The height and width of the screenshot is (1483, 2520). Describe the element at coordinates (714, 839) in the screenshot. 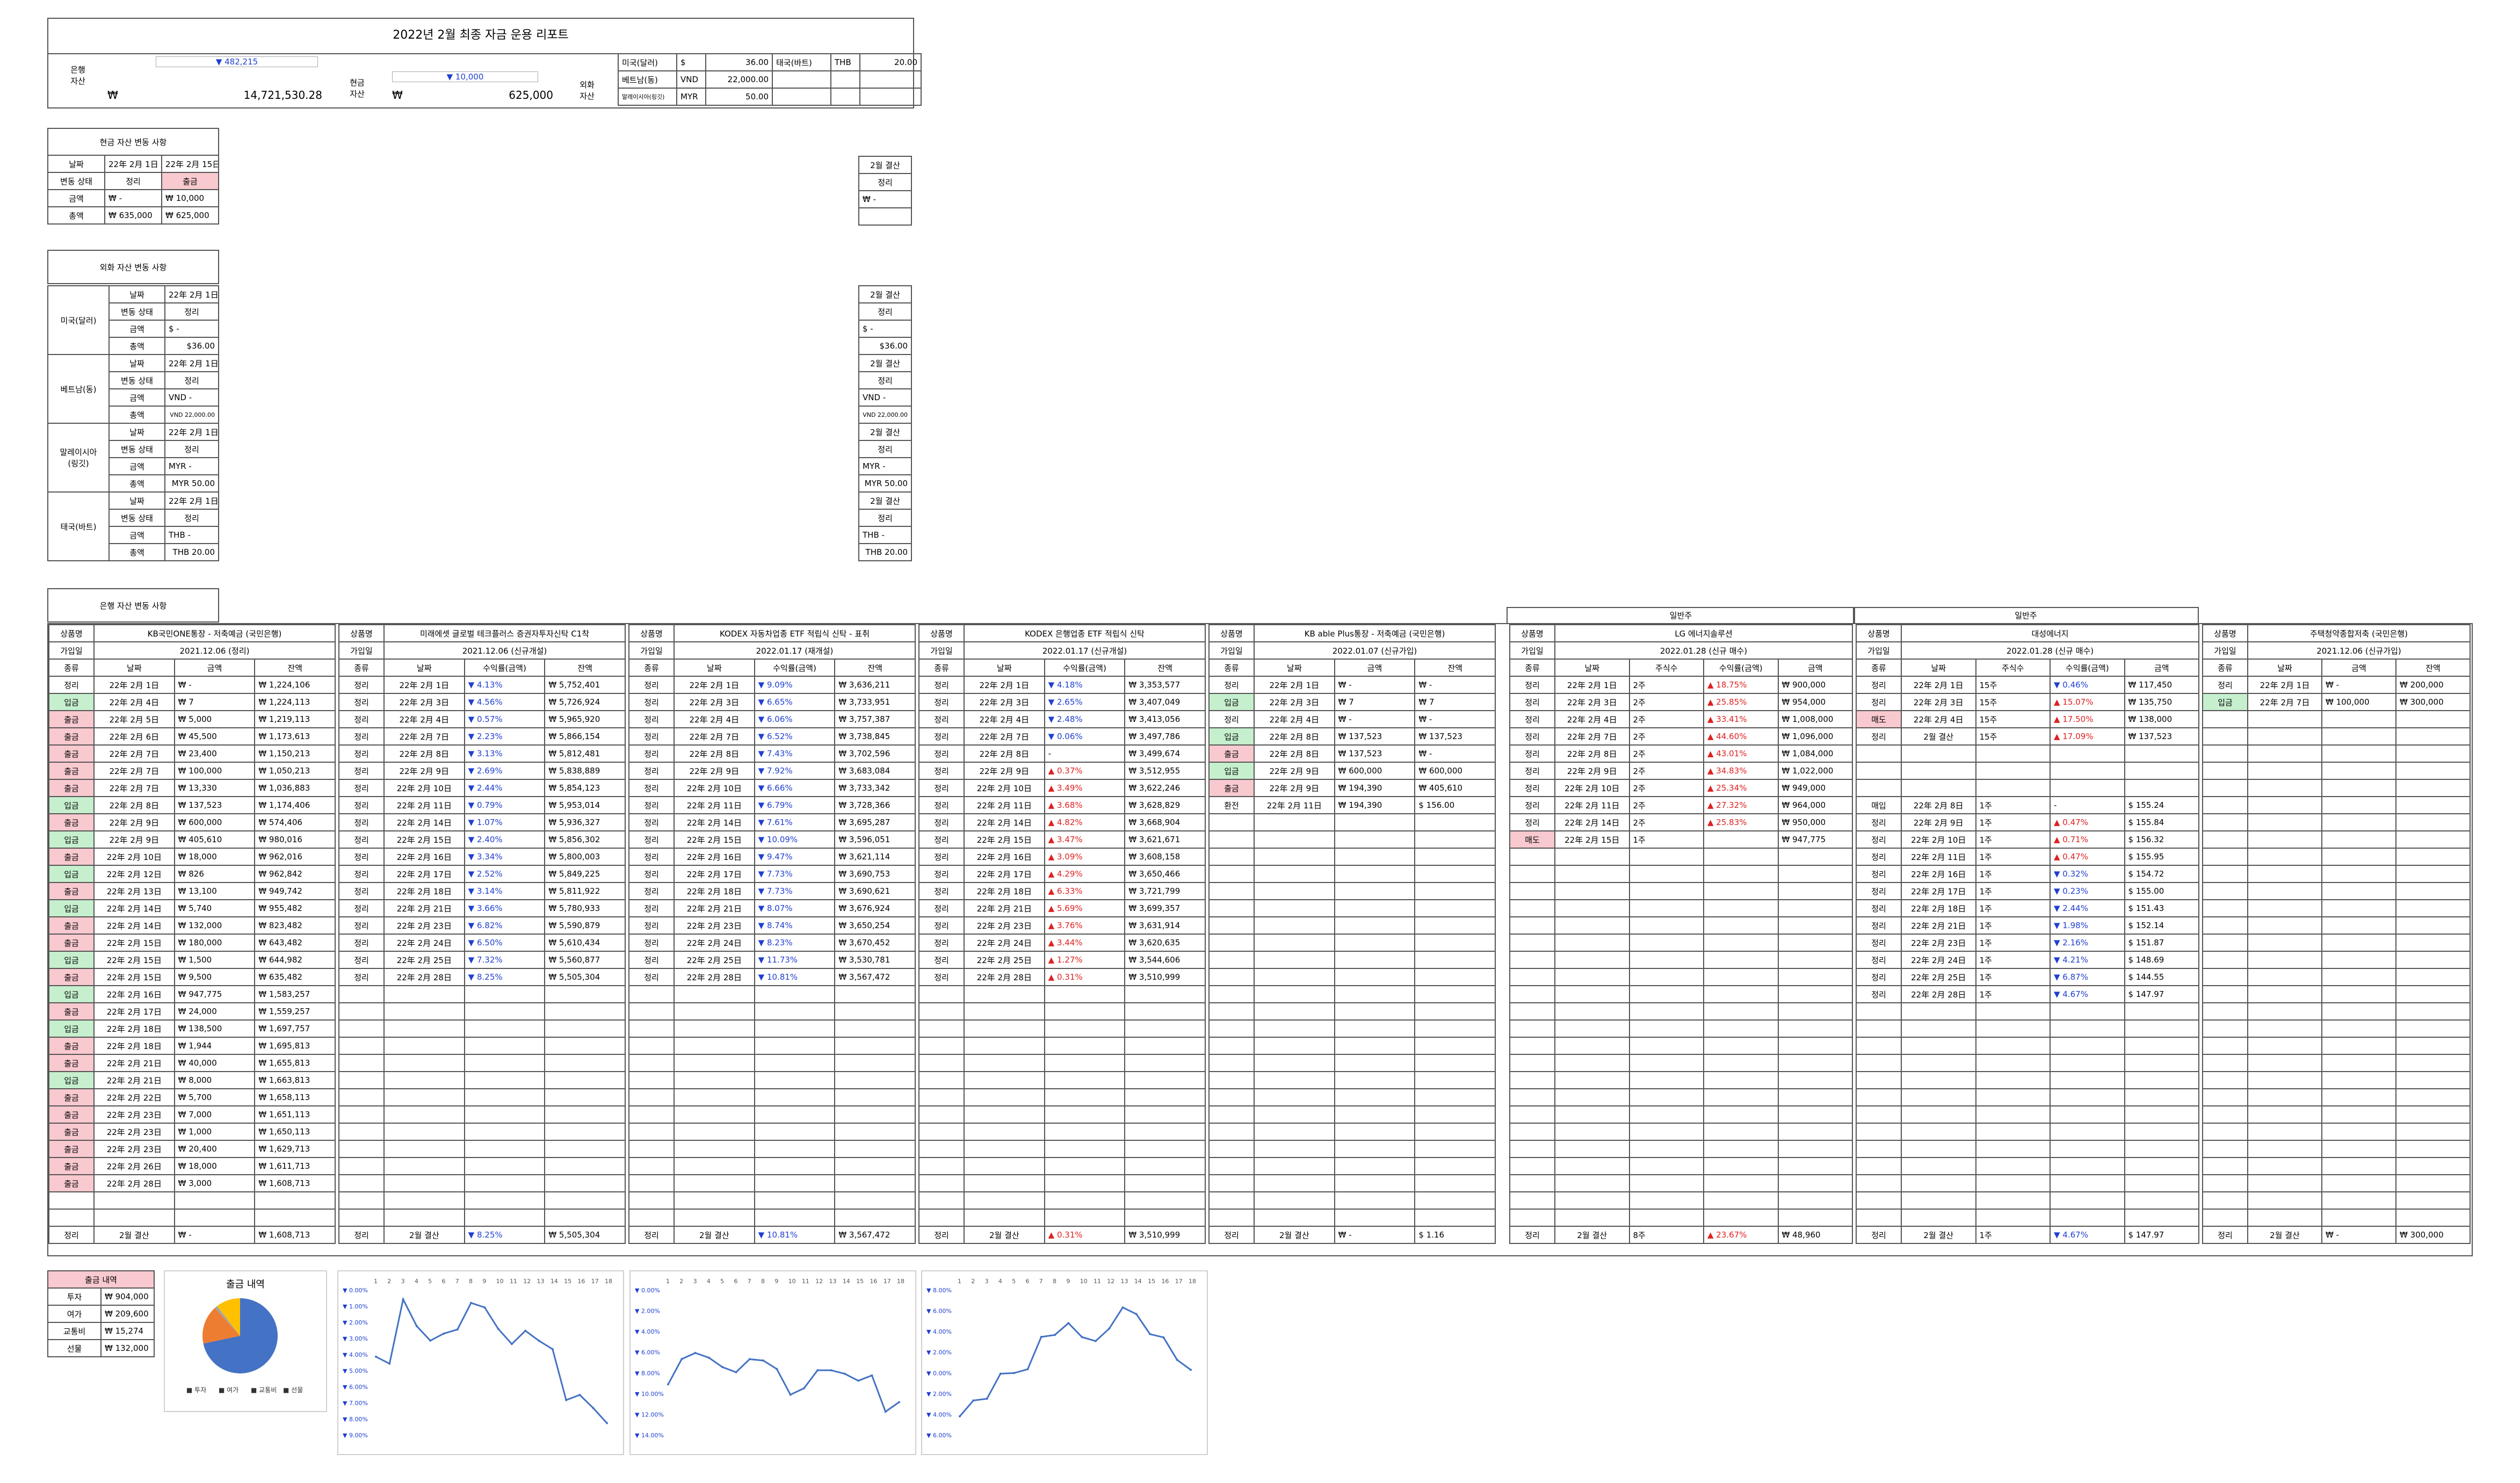

I see `table-cell: 22年 2月 15日` at that location.